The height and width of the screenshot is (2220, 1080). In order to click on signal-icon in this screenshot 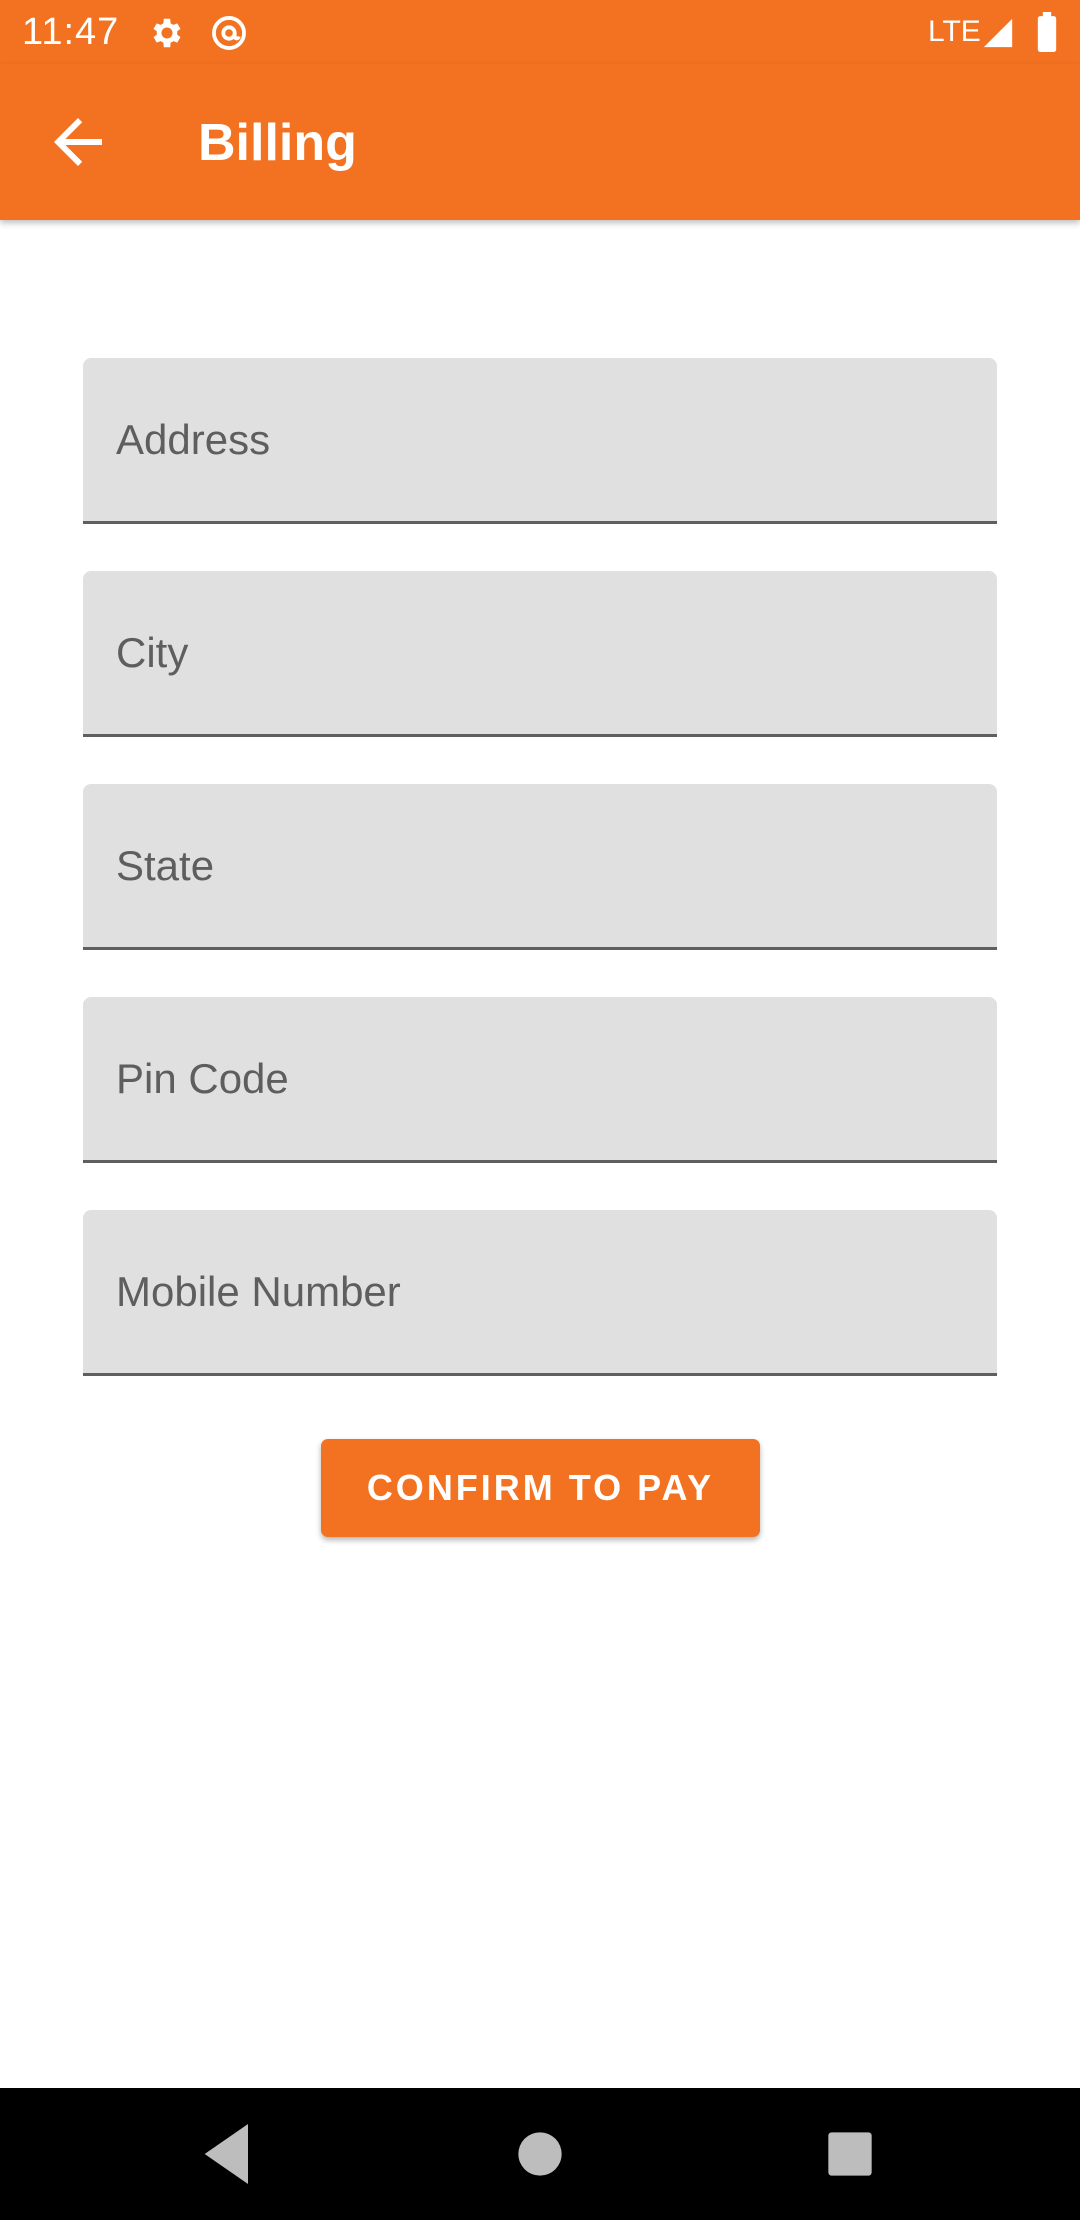, I will do `click(998, 33)`.